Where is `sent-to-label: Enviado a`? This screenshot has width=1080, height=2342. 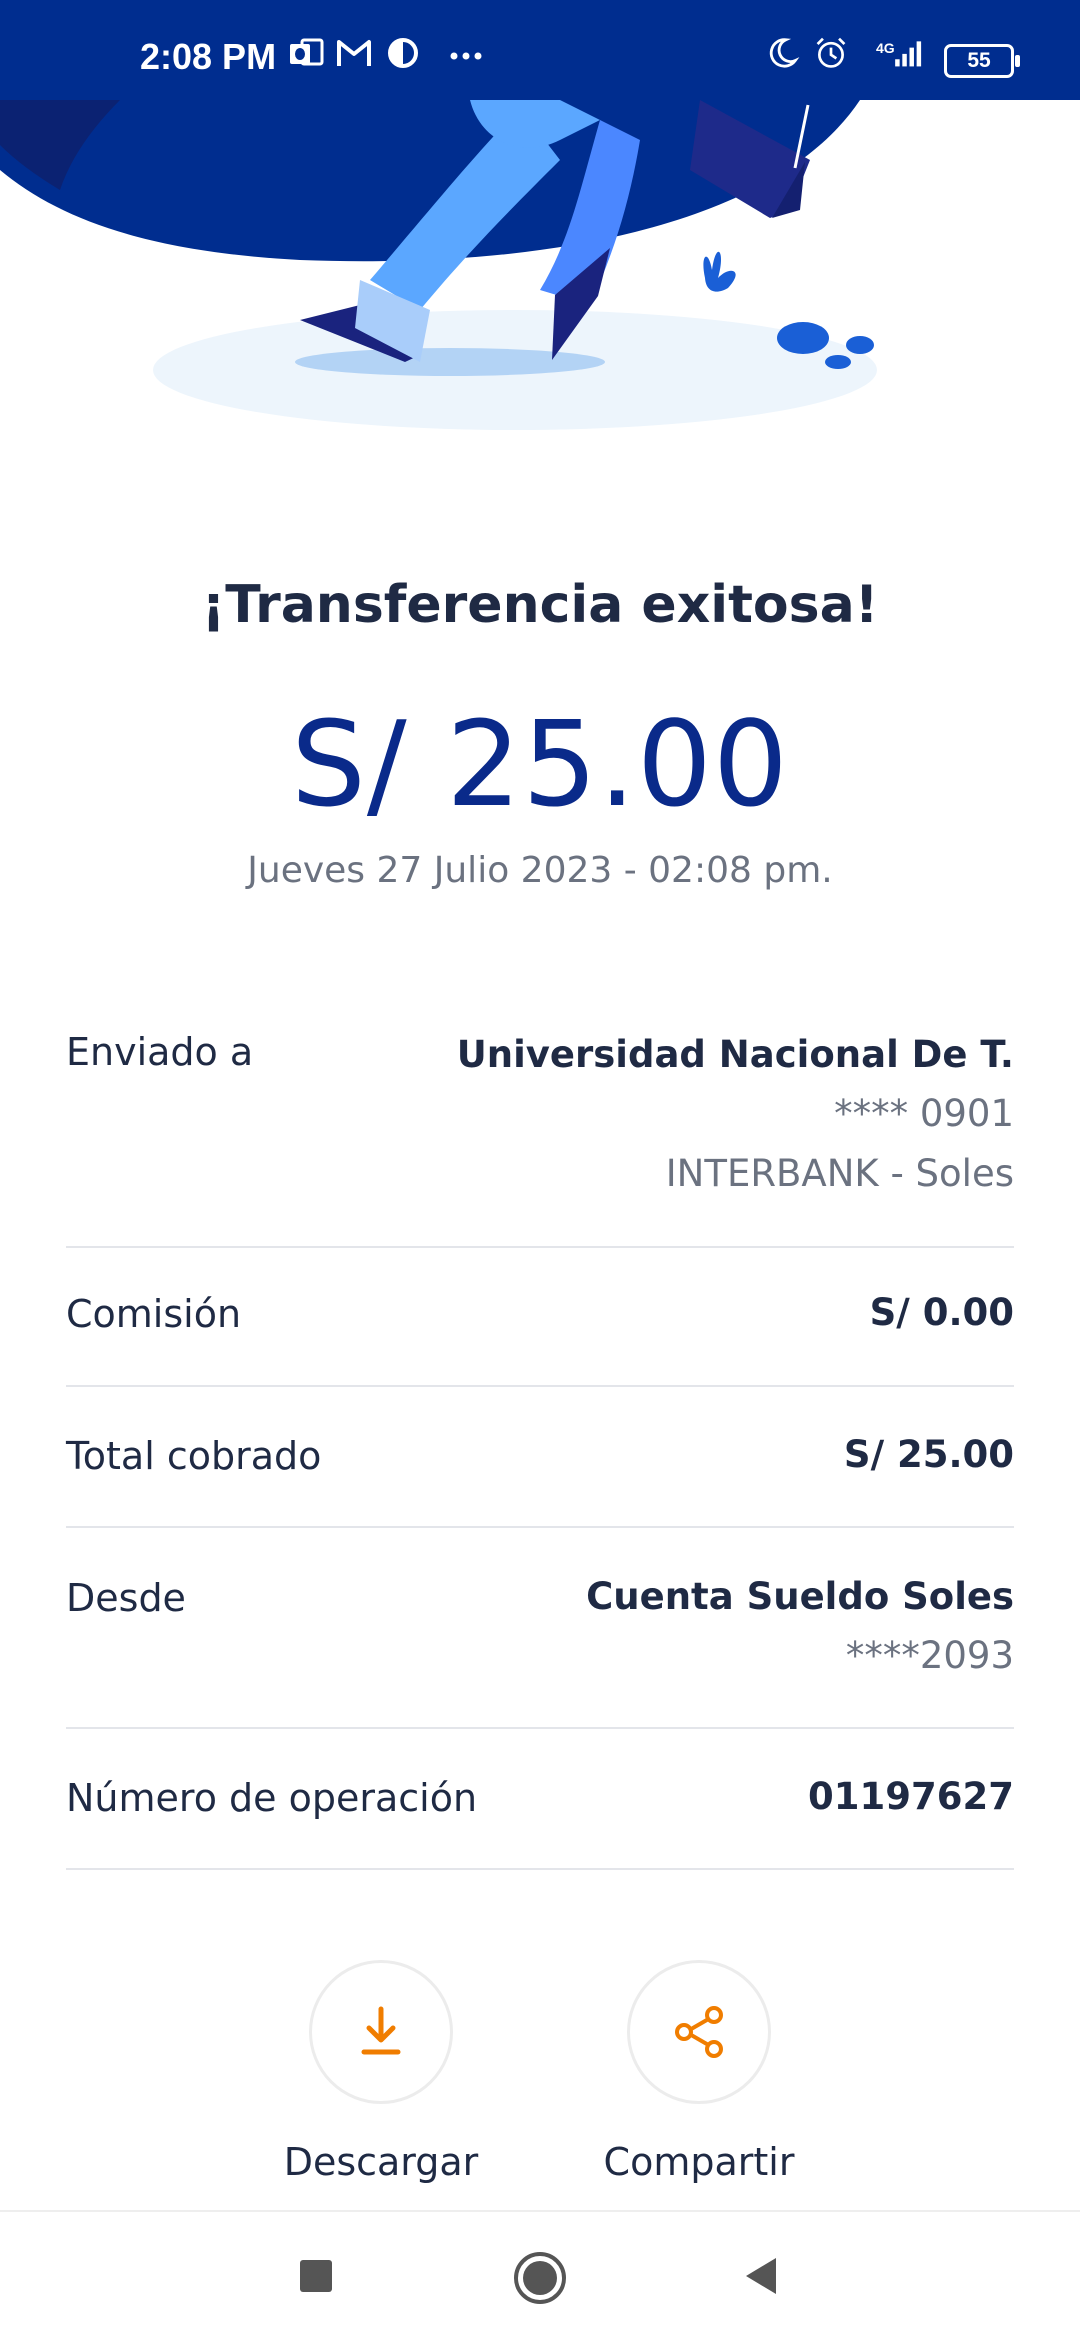 sent-to-label: Enviado a is located at coordinates (160, 1052).